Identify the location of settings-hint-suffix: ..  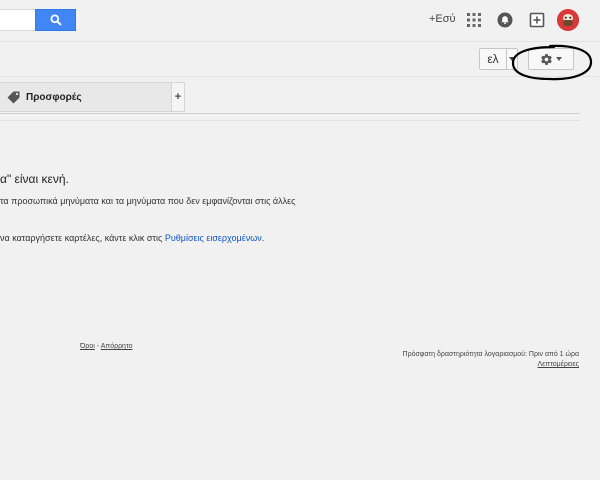
(263, 238).